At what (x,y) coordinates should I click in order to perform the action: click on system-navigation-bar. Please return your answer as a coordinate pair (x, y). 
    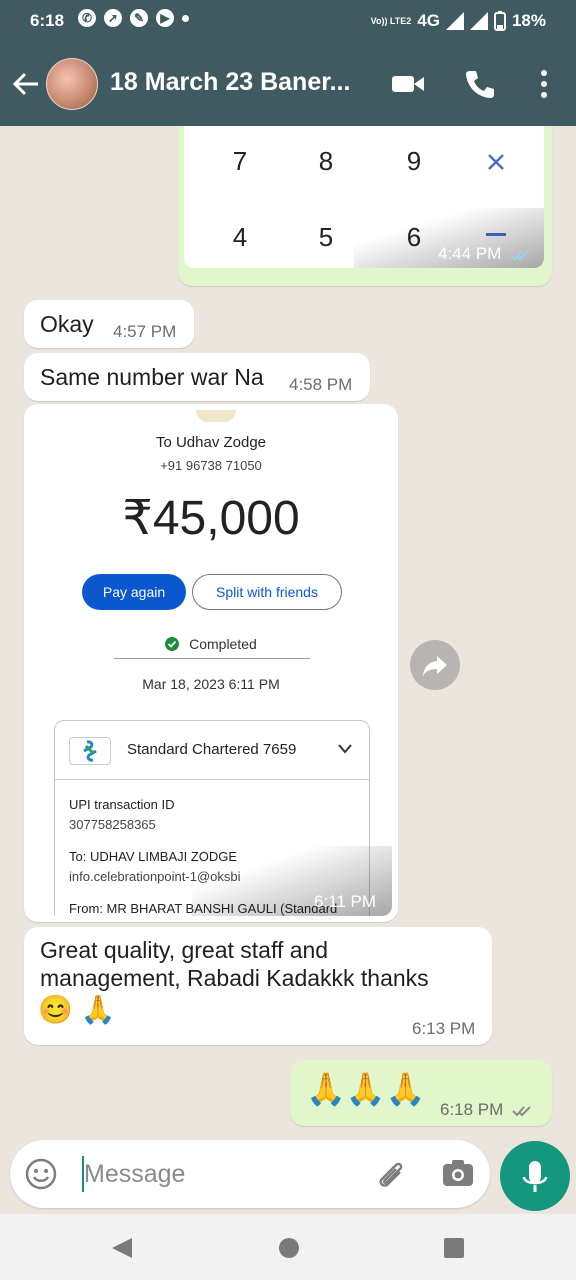
    Looking at the image, I should click on (288, 1247).